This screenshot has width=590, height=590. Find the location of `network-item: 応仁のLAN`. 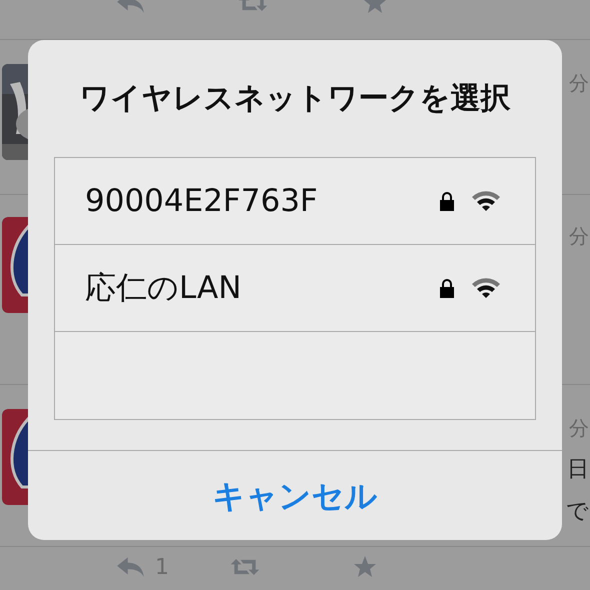

network-item: 応仁のLAN is located at coordinates (295, 288).